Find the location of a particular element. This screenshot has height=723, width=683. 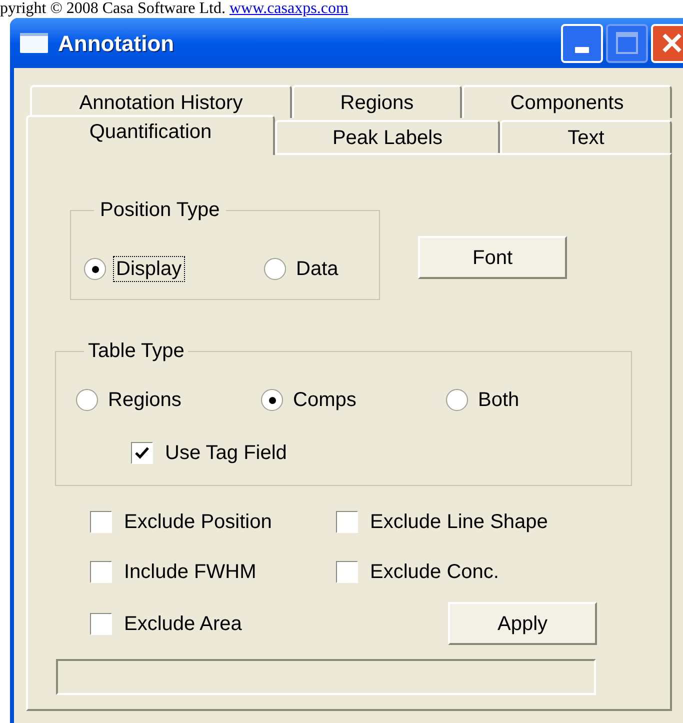

check-icon is located at coordinates (142, 453).